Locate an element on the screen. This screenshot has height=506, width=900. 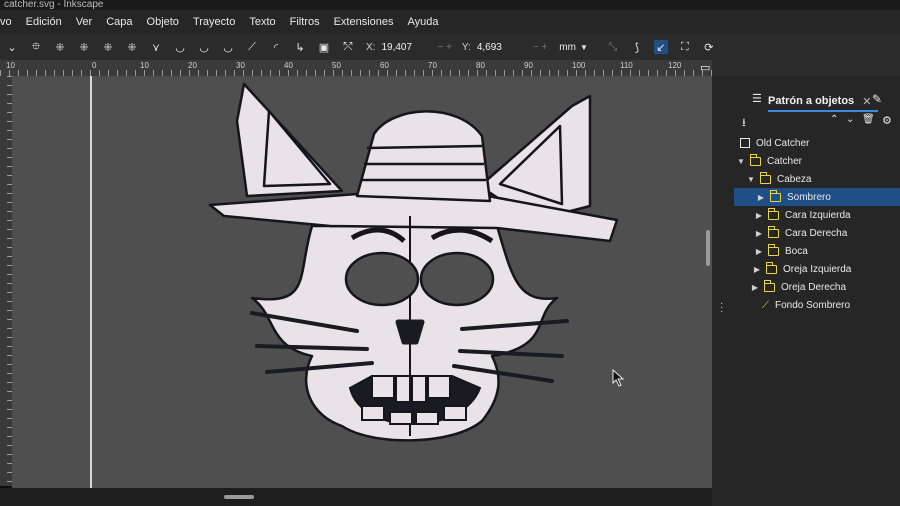
menu-extensiones: Extensiones is located at coordinates (364, 22).